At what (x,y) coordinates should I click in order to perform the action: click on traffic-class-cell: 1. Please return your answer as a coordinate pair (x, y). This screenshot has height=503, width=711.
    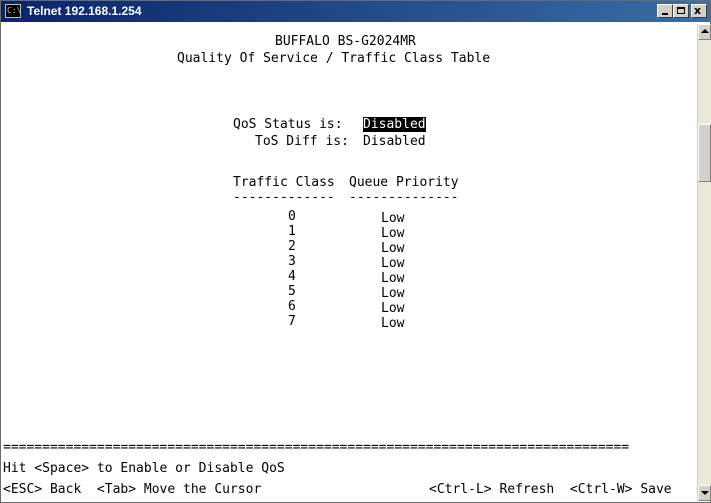
    Looking at the image, I should click on (292, 231).